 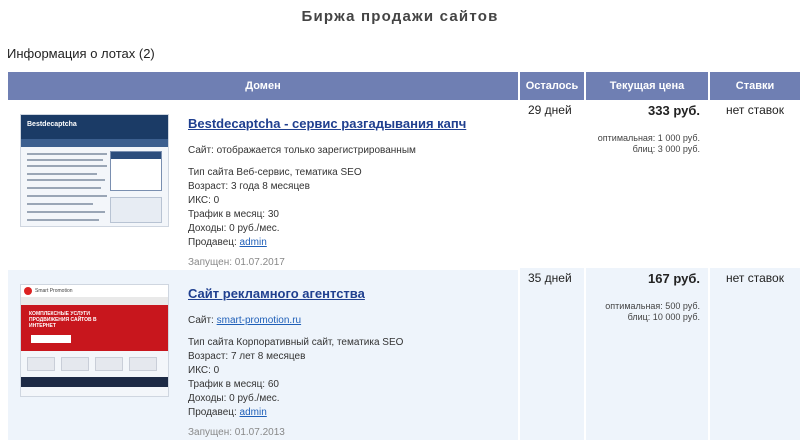 What do you see at coordinates (666, 149) in the screenshot?
I see `blitz-price: блиц: 3 000 руб.` at bounding box center [666, 149].